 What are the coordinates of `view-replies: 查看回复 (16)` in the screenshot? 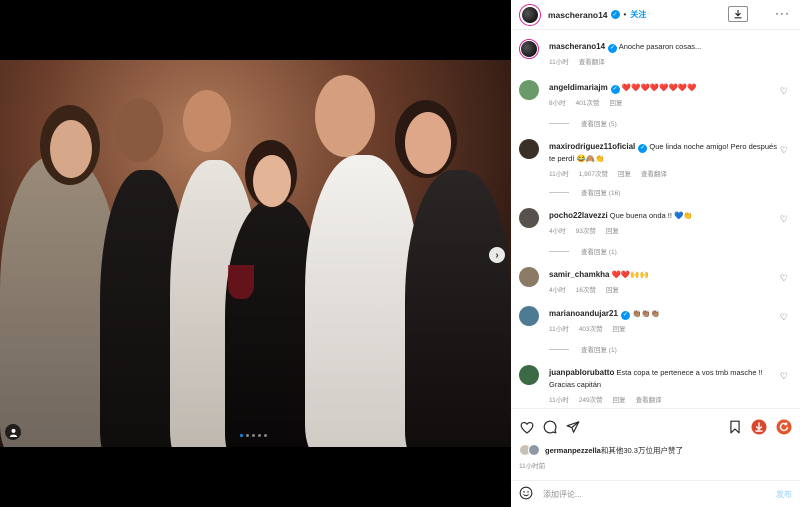 It's located at (584, 192).